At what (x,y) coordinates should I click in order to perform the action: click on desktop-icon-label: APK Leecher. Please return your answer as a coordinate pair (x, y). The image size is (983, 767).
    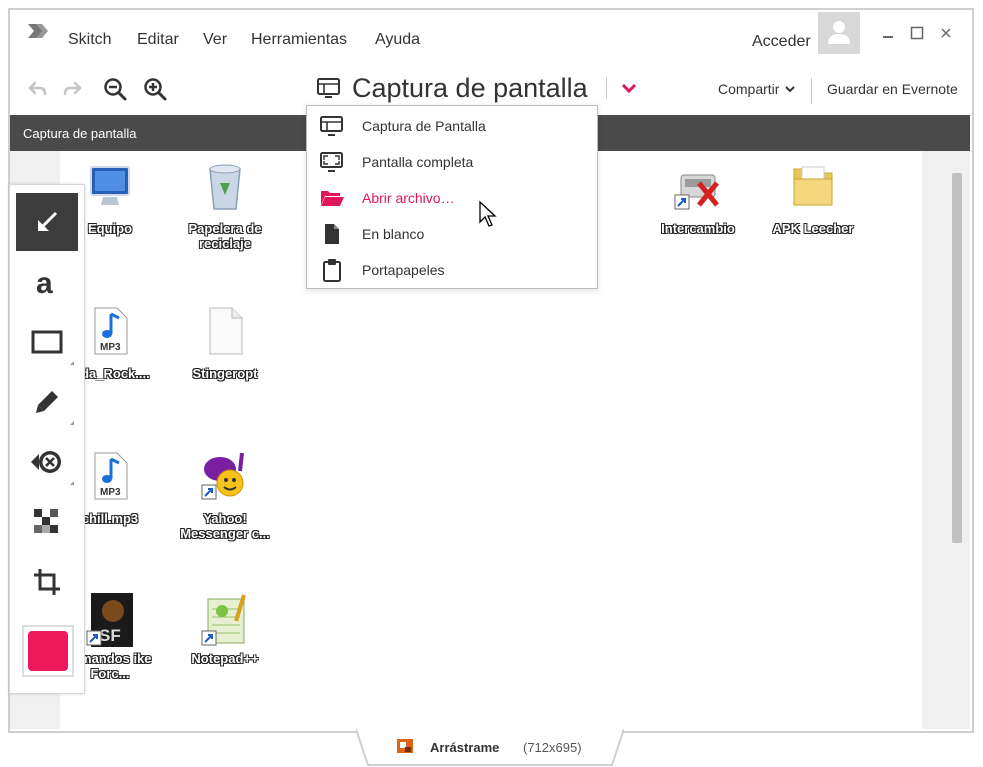
    Looking at the image, I should click on (813, 228).